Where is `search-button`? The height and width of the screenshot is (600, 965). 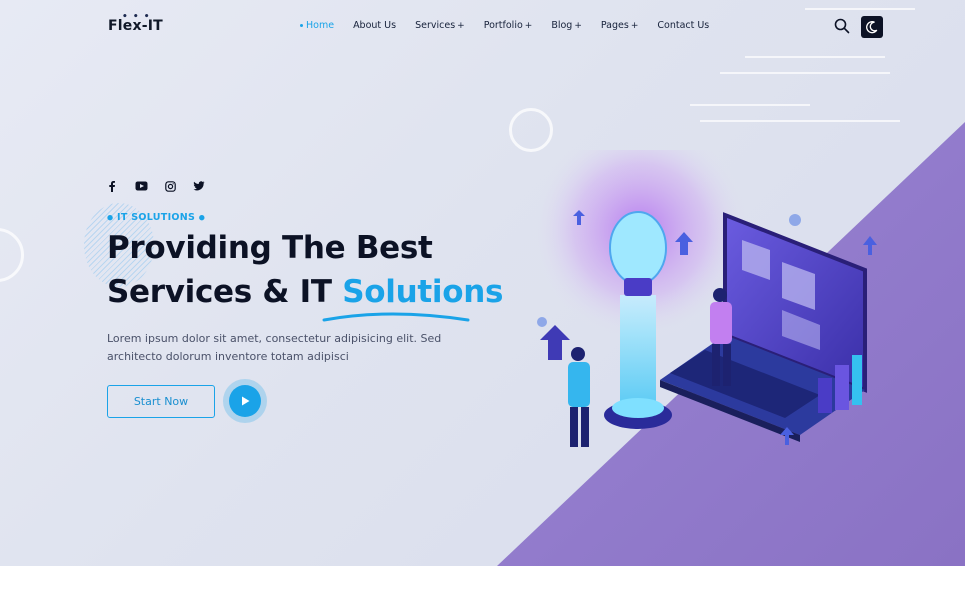 search-button is located at coordinates (842, 26).